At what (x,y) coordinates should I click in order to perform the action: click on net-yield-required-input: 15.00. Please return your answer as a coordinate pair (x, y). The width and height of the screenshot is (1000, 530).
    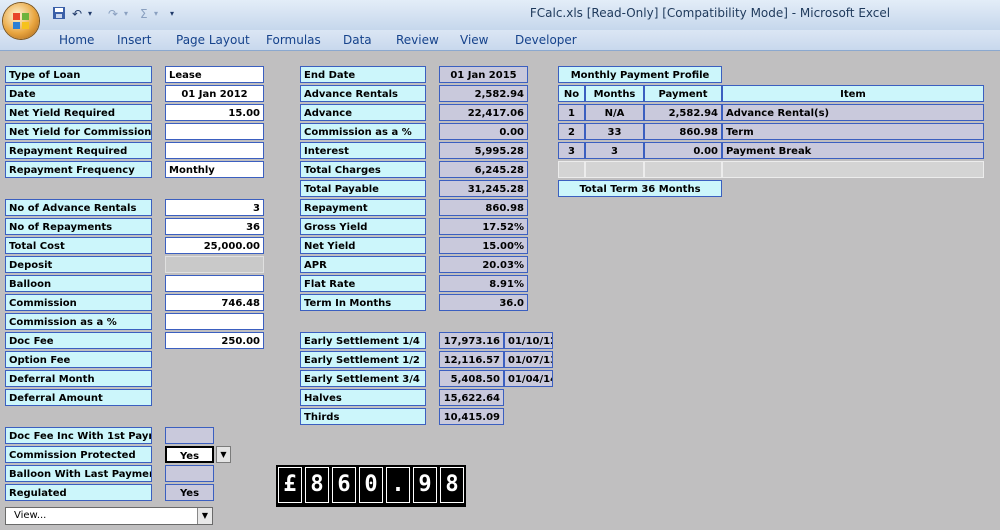
    Looking at the image, I should click on (214, 112).